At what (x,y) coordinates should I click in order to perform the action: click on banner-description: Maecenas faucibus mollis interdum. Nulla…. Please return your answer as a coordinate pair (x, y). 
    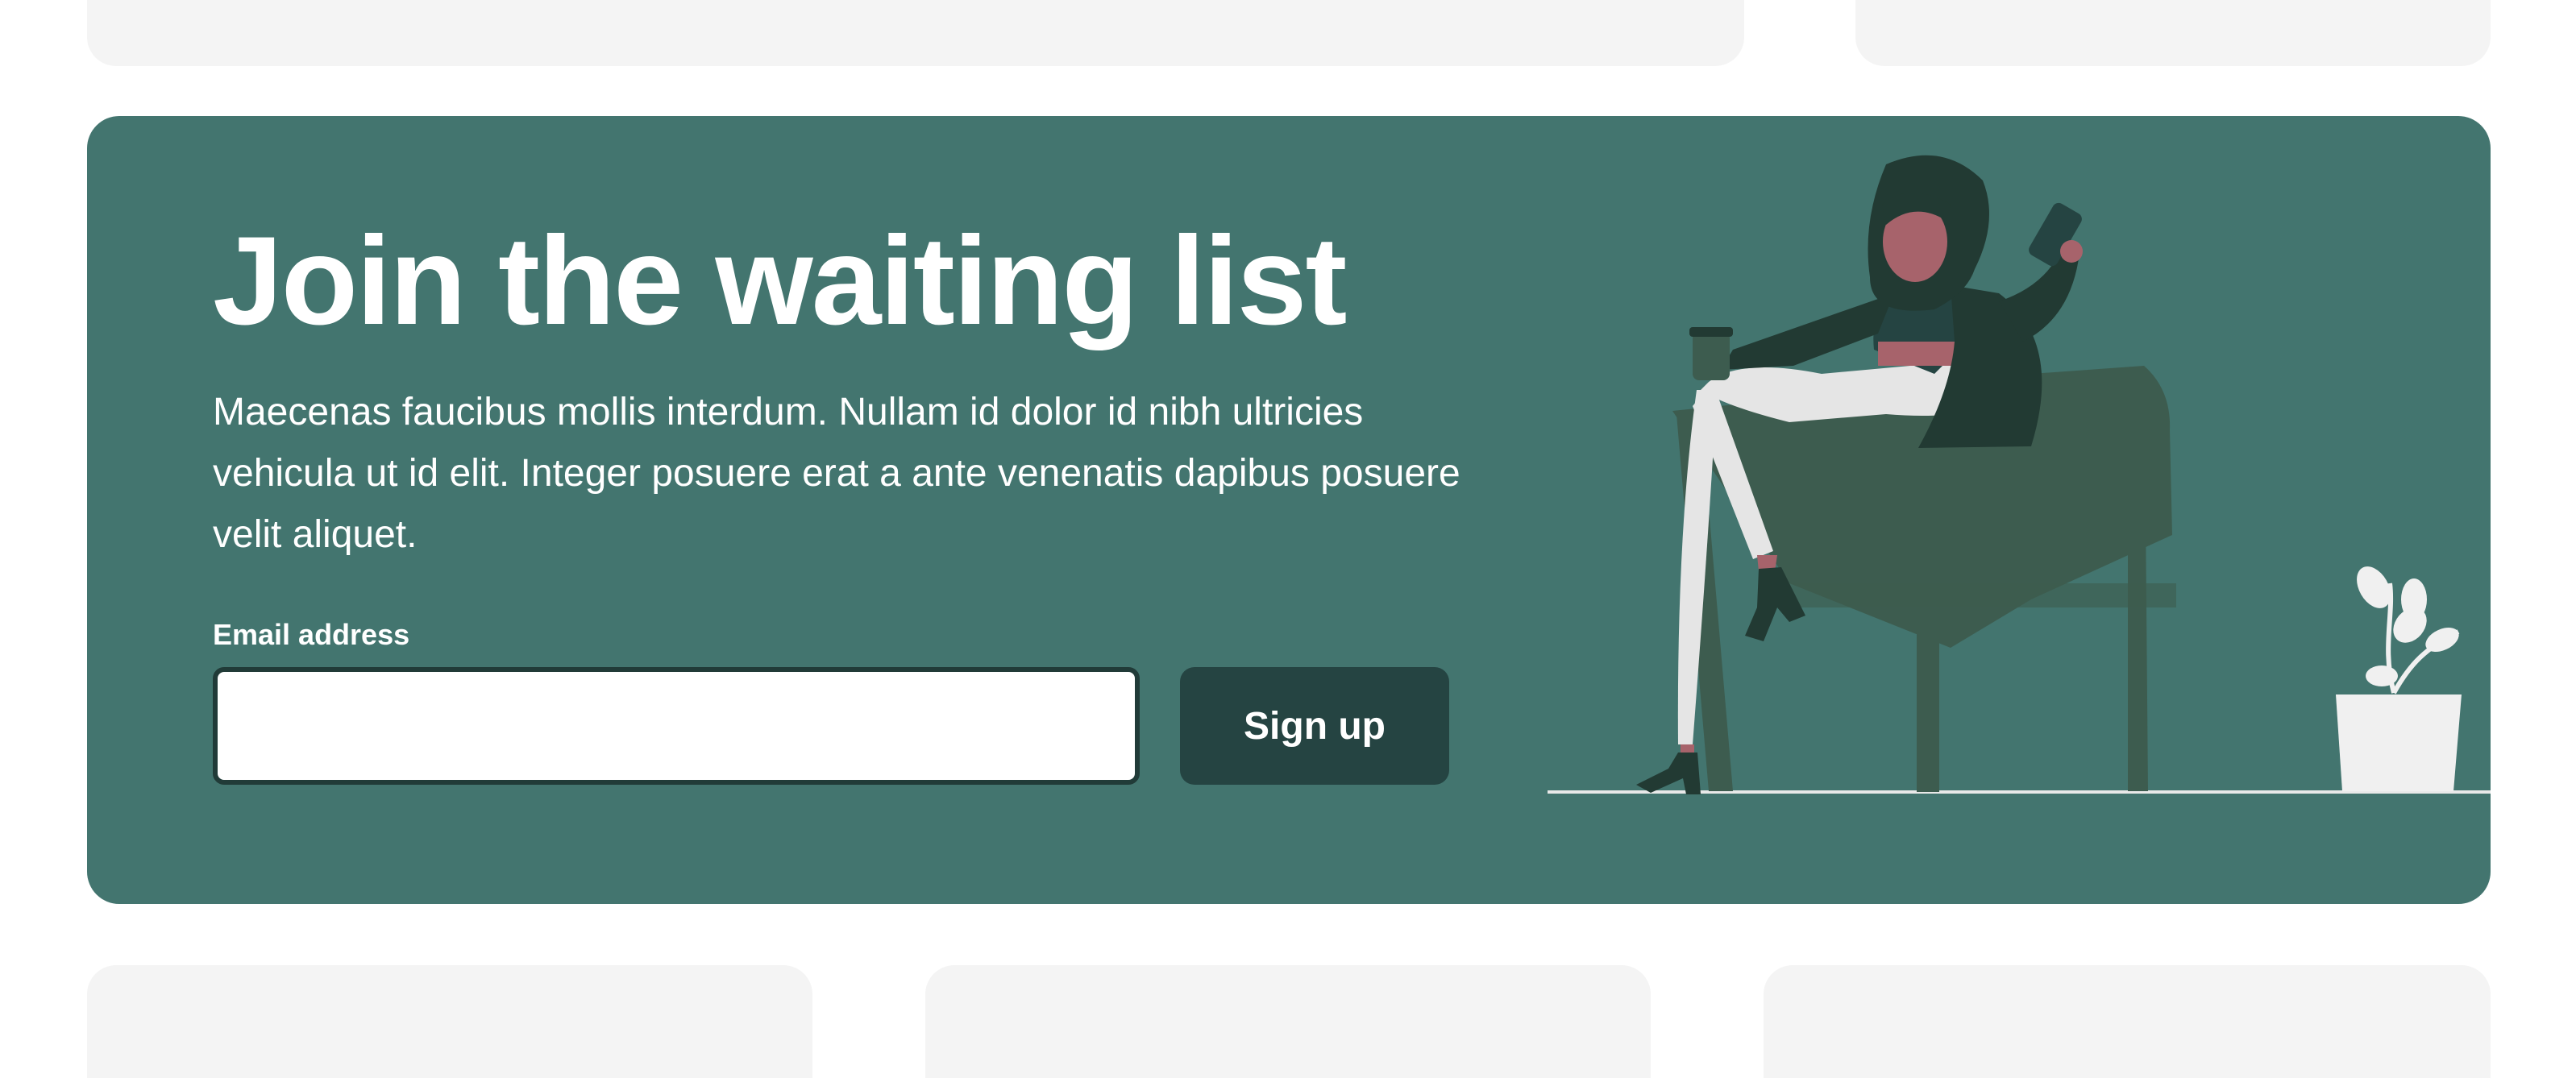
    Looking at the image, I should click on (836, 473).